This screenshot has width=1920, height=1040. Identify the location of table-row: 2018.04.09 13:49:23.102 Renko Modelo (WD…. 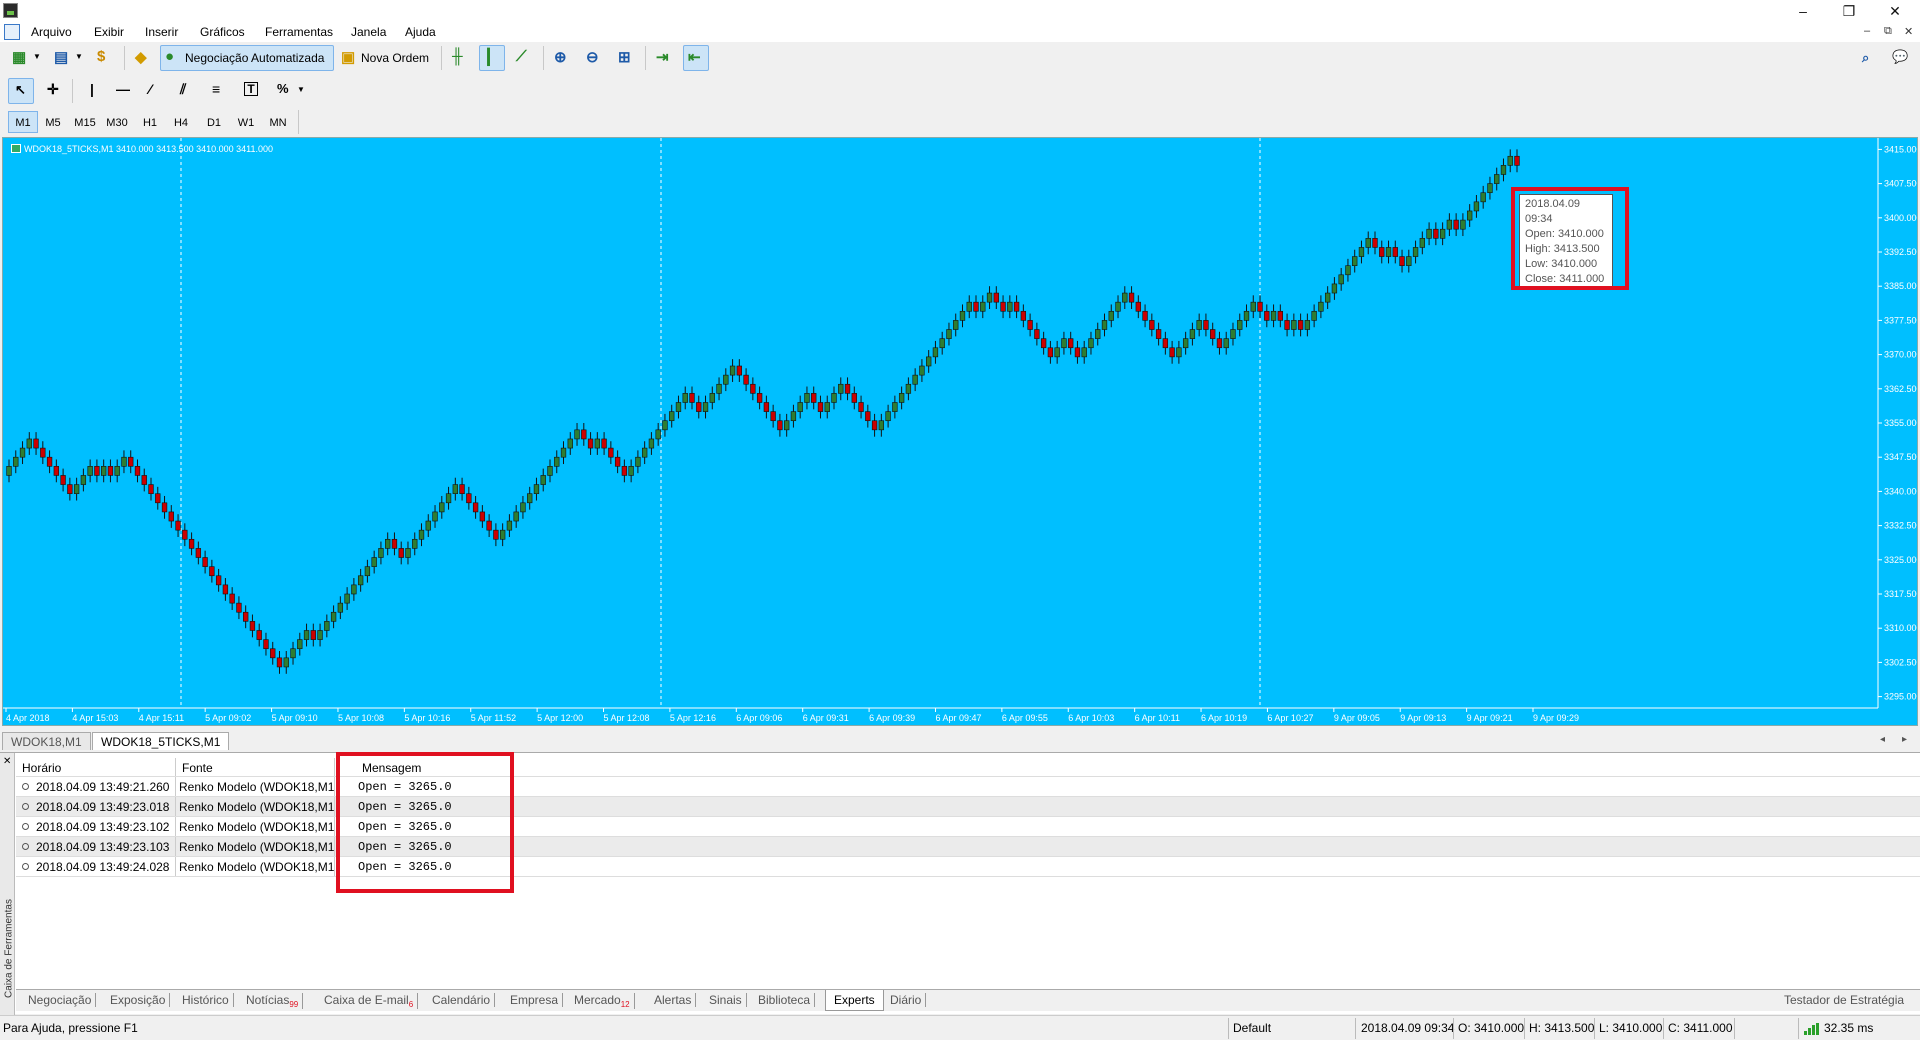
(968, 827).